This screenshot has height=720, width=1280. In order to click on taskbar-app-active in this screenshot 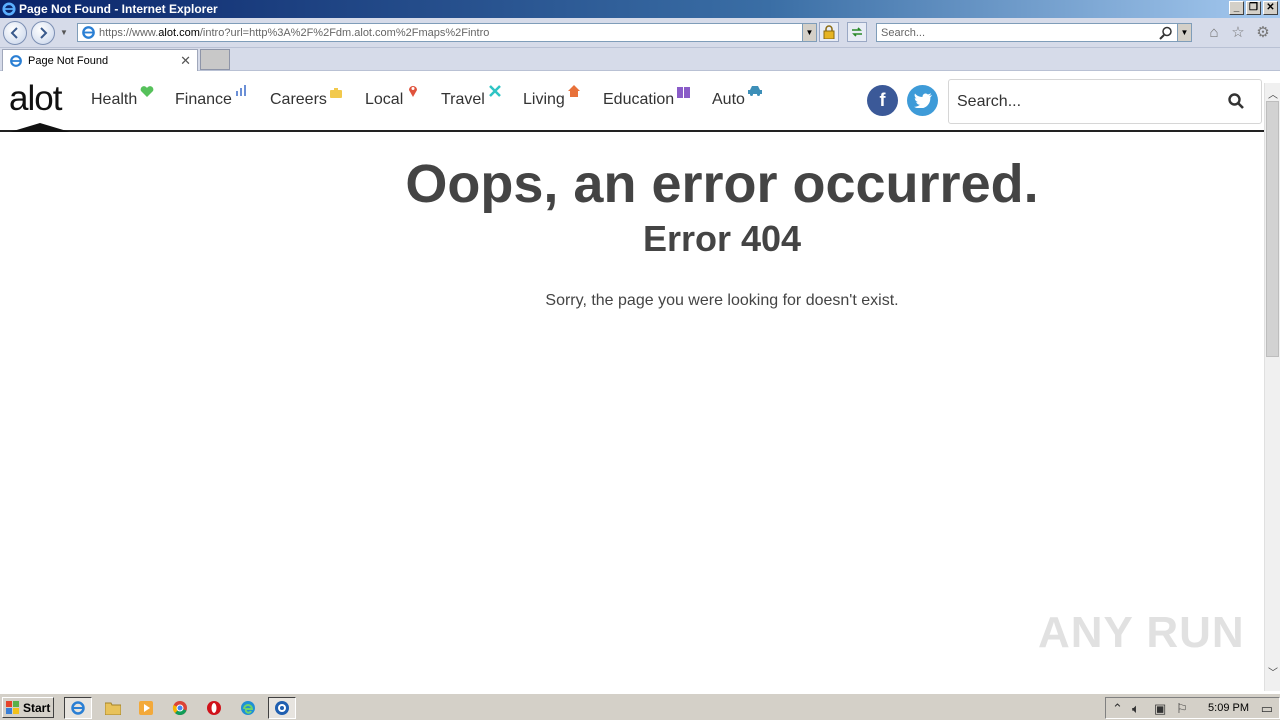, I will do `click(282, 708)`.